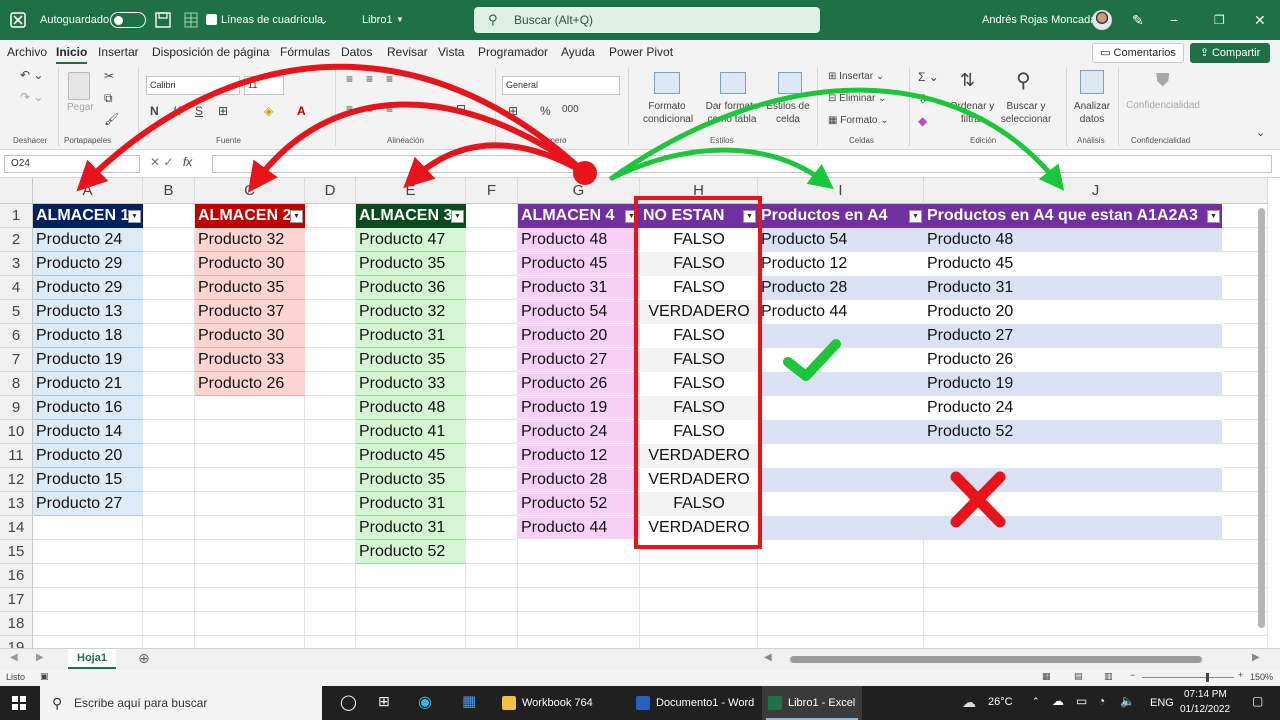  Describe the element at coordinates (1138, 20) in the screenshot. I see `pen-icon: ✎` at that location.